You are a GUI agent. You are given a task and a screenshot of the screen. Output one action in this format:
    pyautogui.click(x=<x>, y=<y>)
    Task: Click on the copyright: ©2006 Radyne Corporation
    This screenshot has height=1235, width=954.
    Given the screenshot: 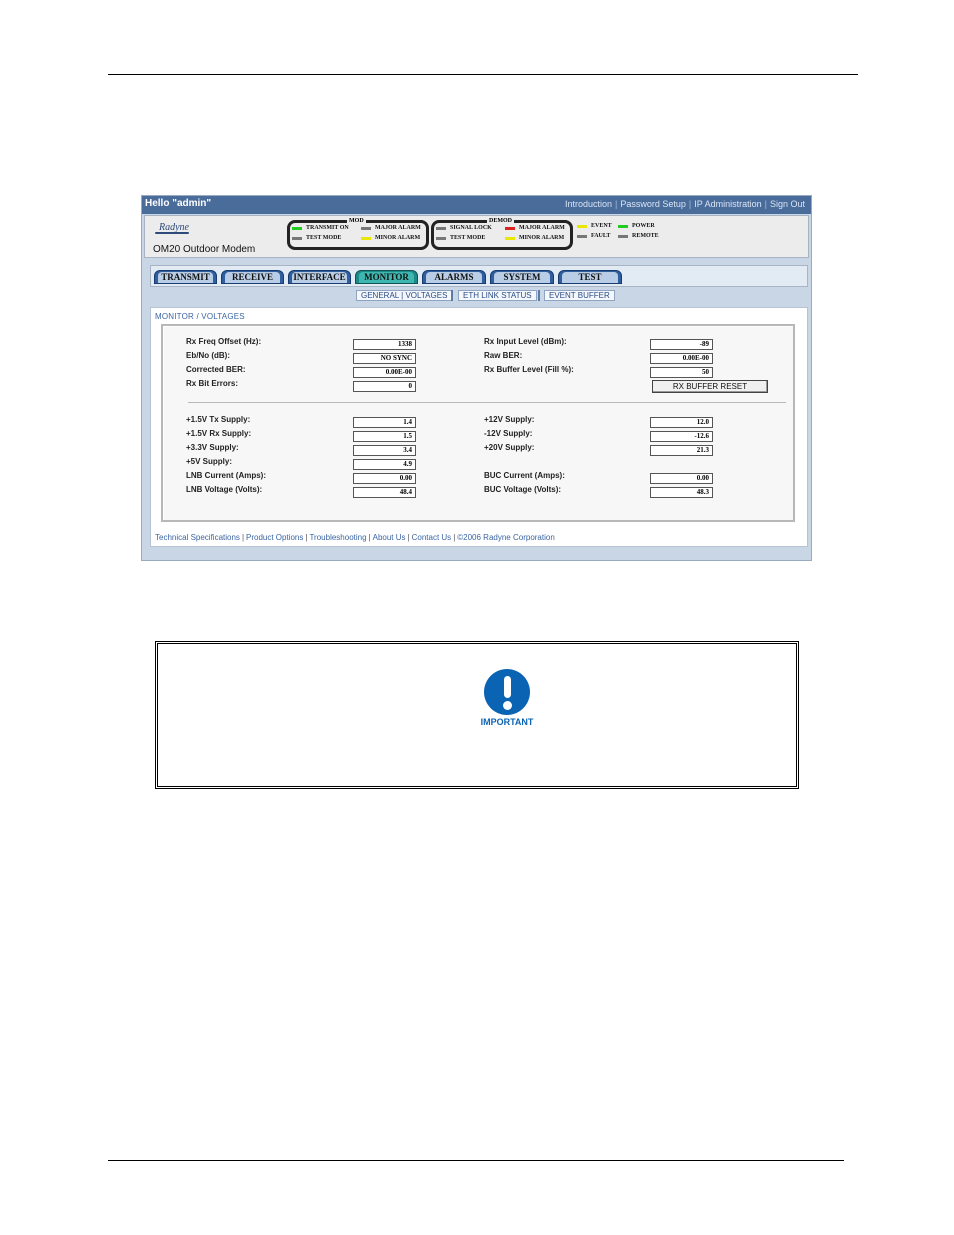 What is the action you would take?
    pyautogui.click(x=506, y=537)
    